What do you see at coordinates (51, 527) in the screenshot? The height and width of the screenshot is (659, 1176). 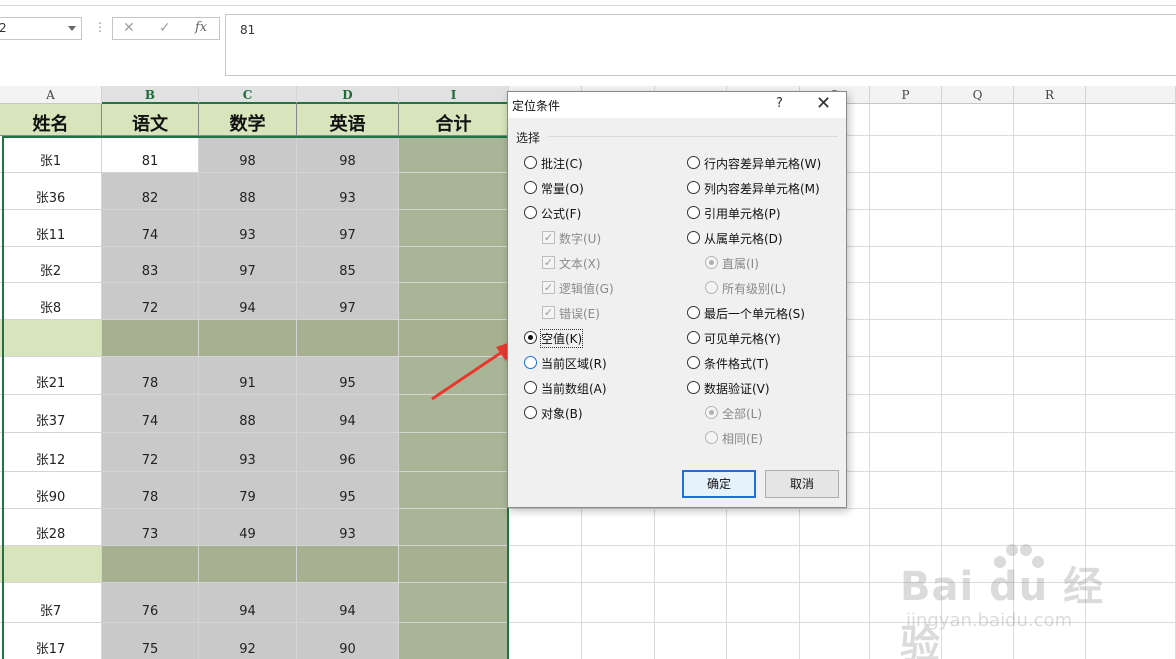 I see `table-cell: 张28` at bounding box center [51, 527].